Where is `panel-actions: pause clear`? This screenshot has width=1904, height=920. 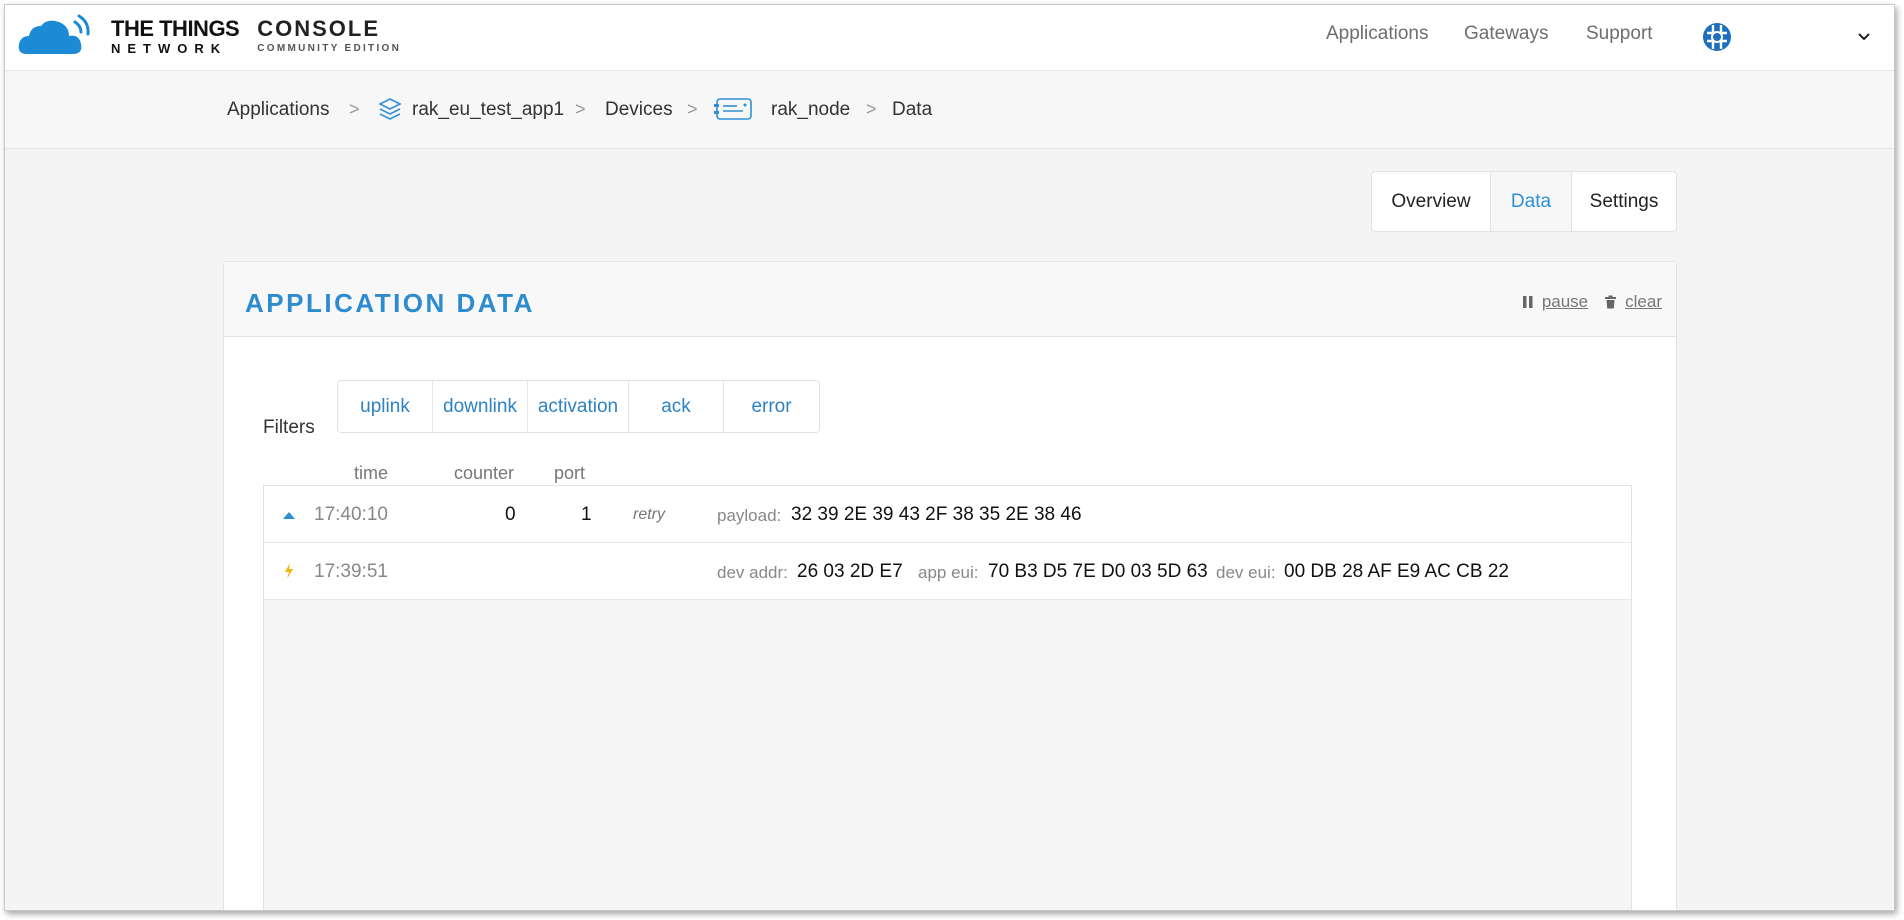
panel-actions: pause clear is located at coordinates (1584, 302).